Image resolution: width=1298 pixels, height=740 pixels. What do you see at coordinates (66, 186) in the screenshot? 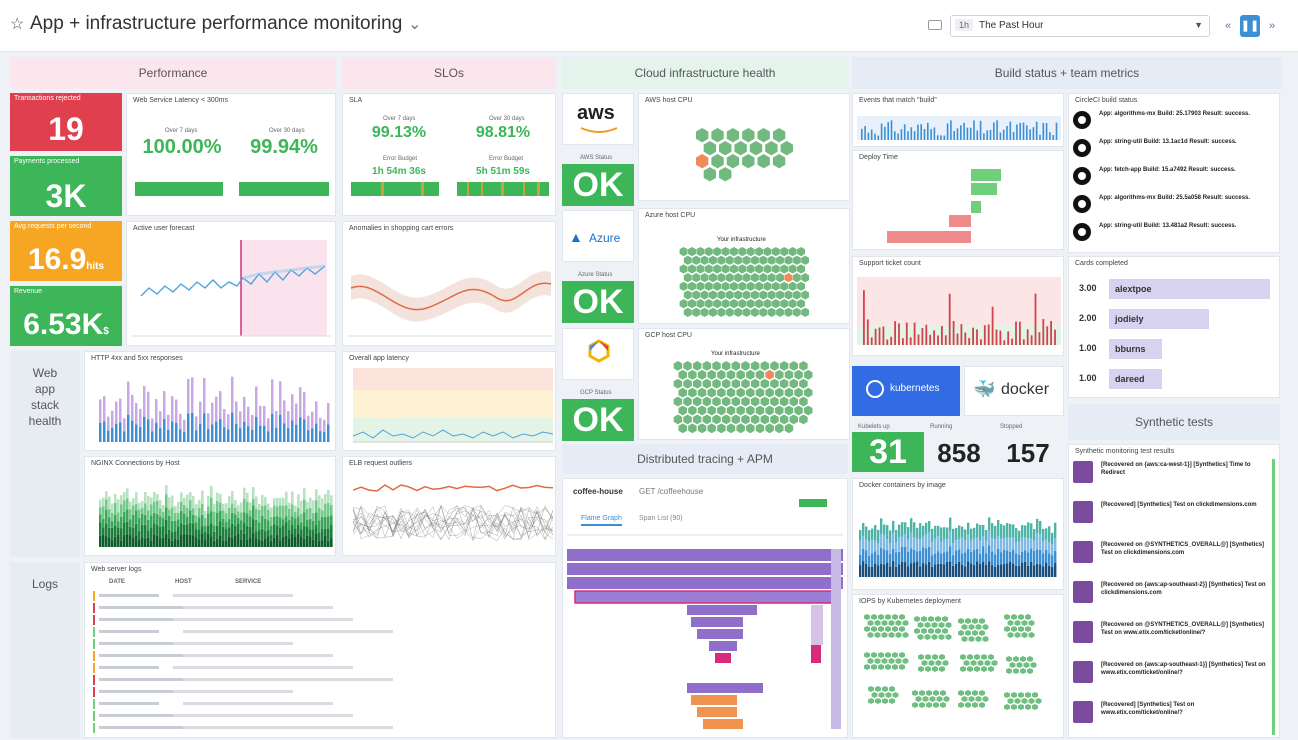
I see `tile-payments-processed: Payments processed 3K` at bounding box center [66, 186].